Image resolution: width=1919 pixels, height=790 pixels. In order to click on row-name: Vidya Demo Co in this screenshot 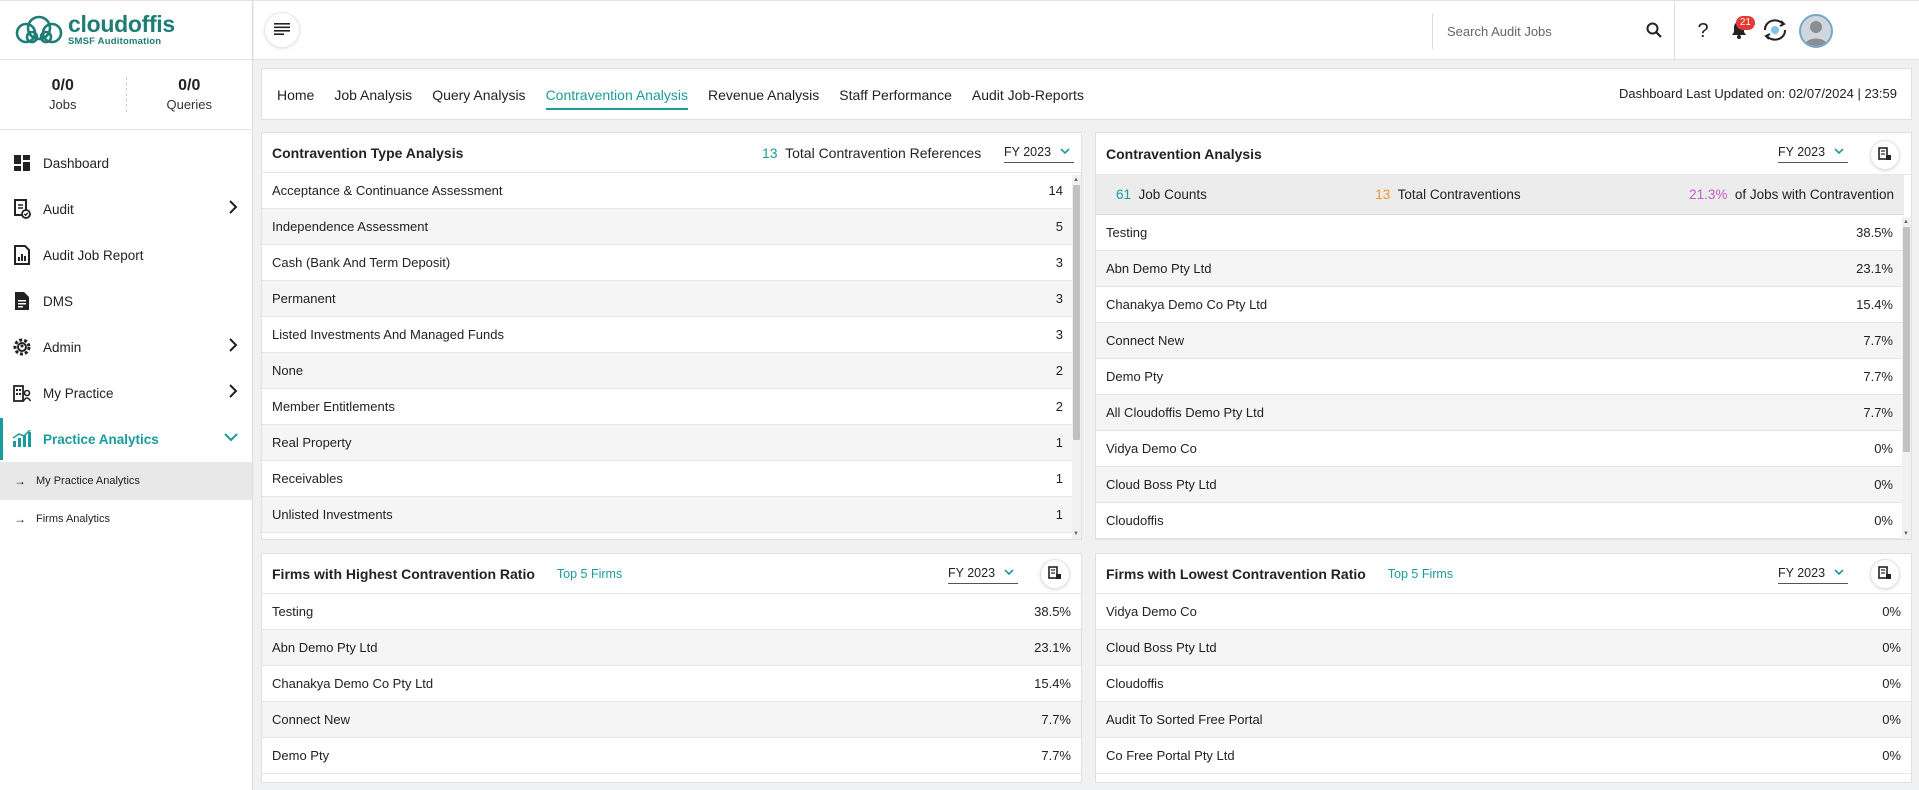, I will do `click(1151, 448)`.